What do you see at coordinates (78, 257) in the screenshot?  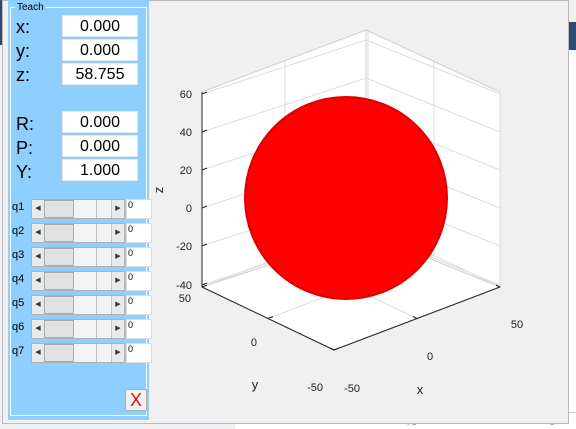 I see `joint-q3-slider: ◀ ▶` at bounding box center [78, 257].